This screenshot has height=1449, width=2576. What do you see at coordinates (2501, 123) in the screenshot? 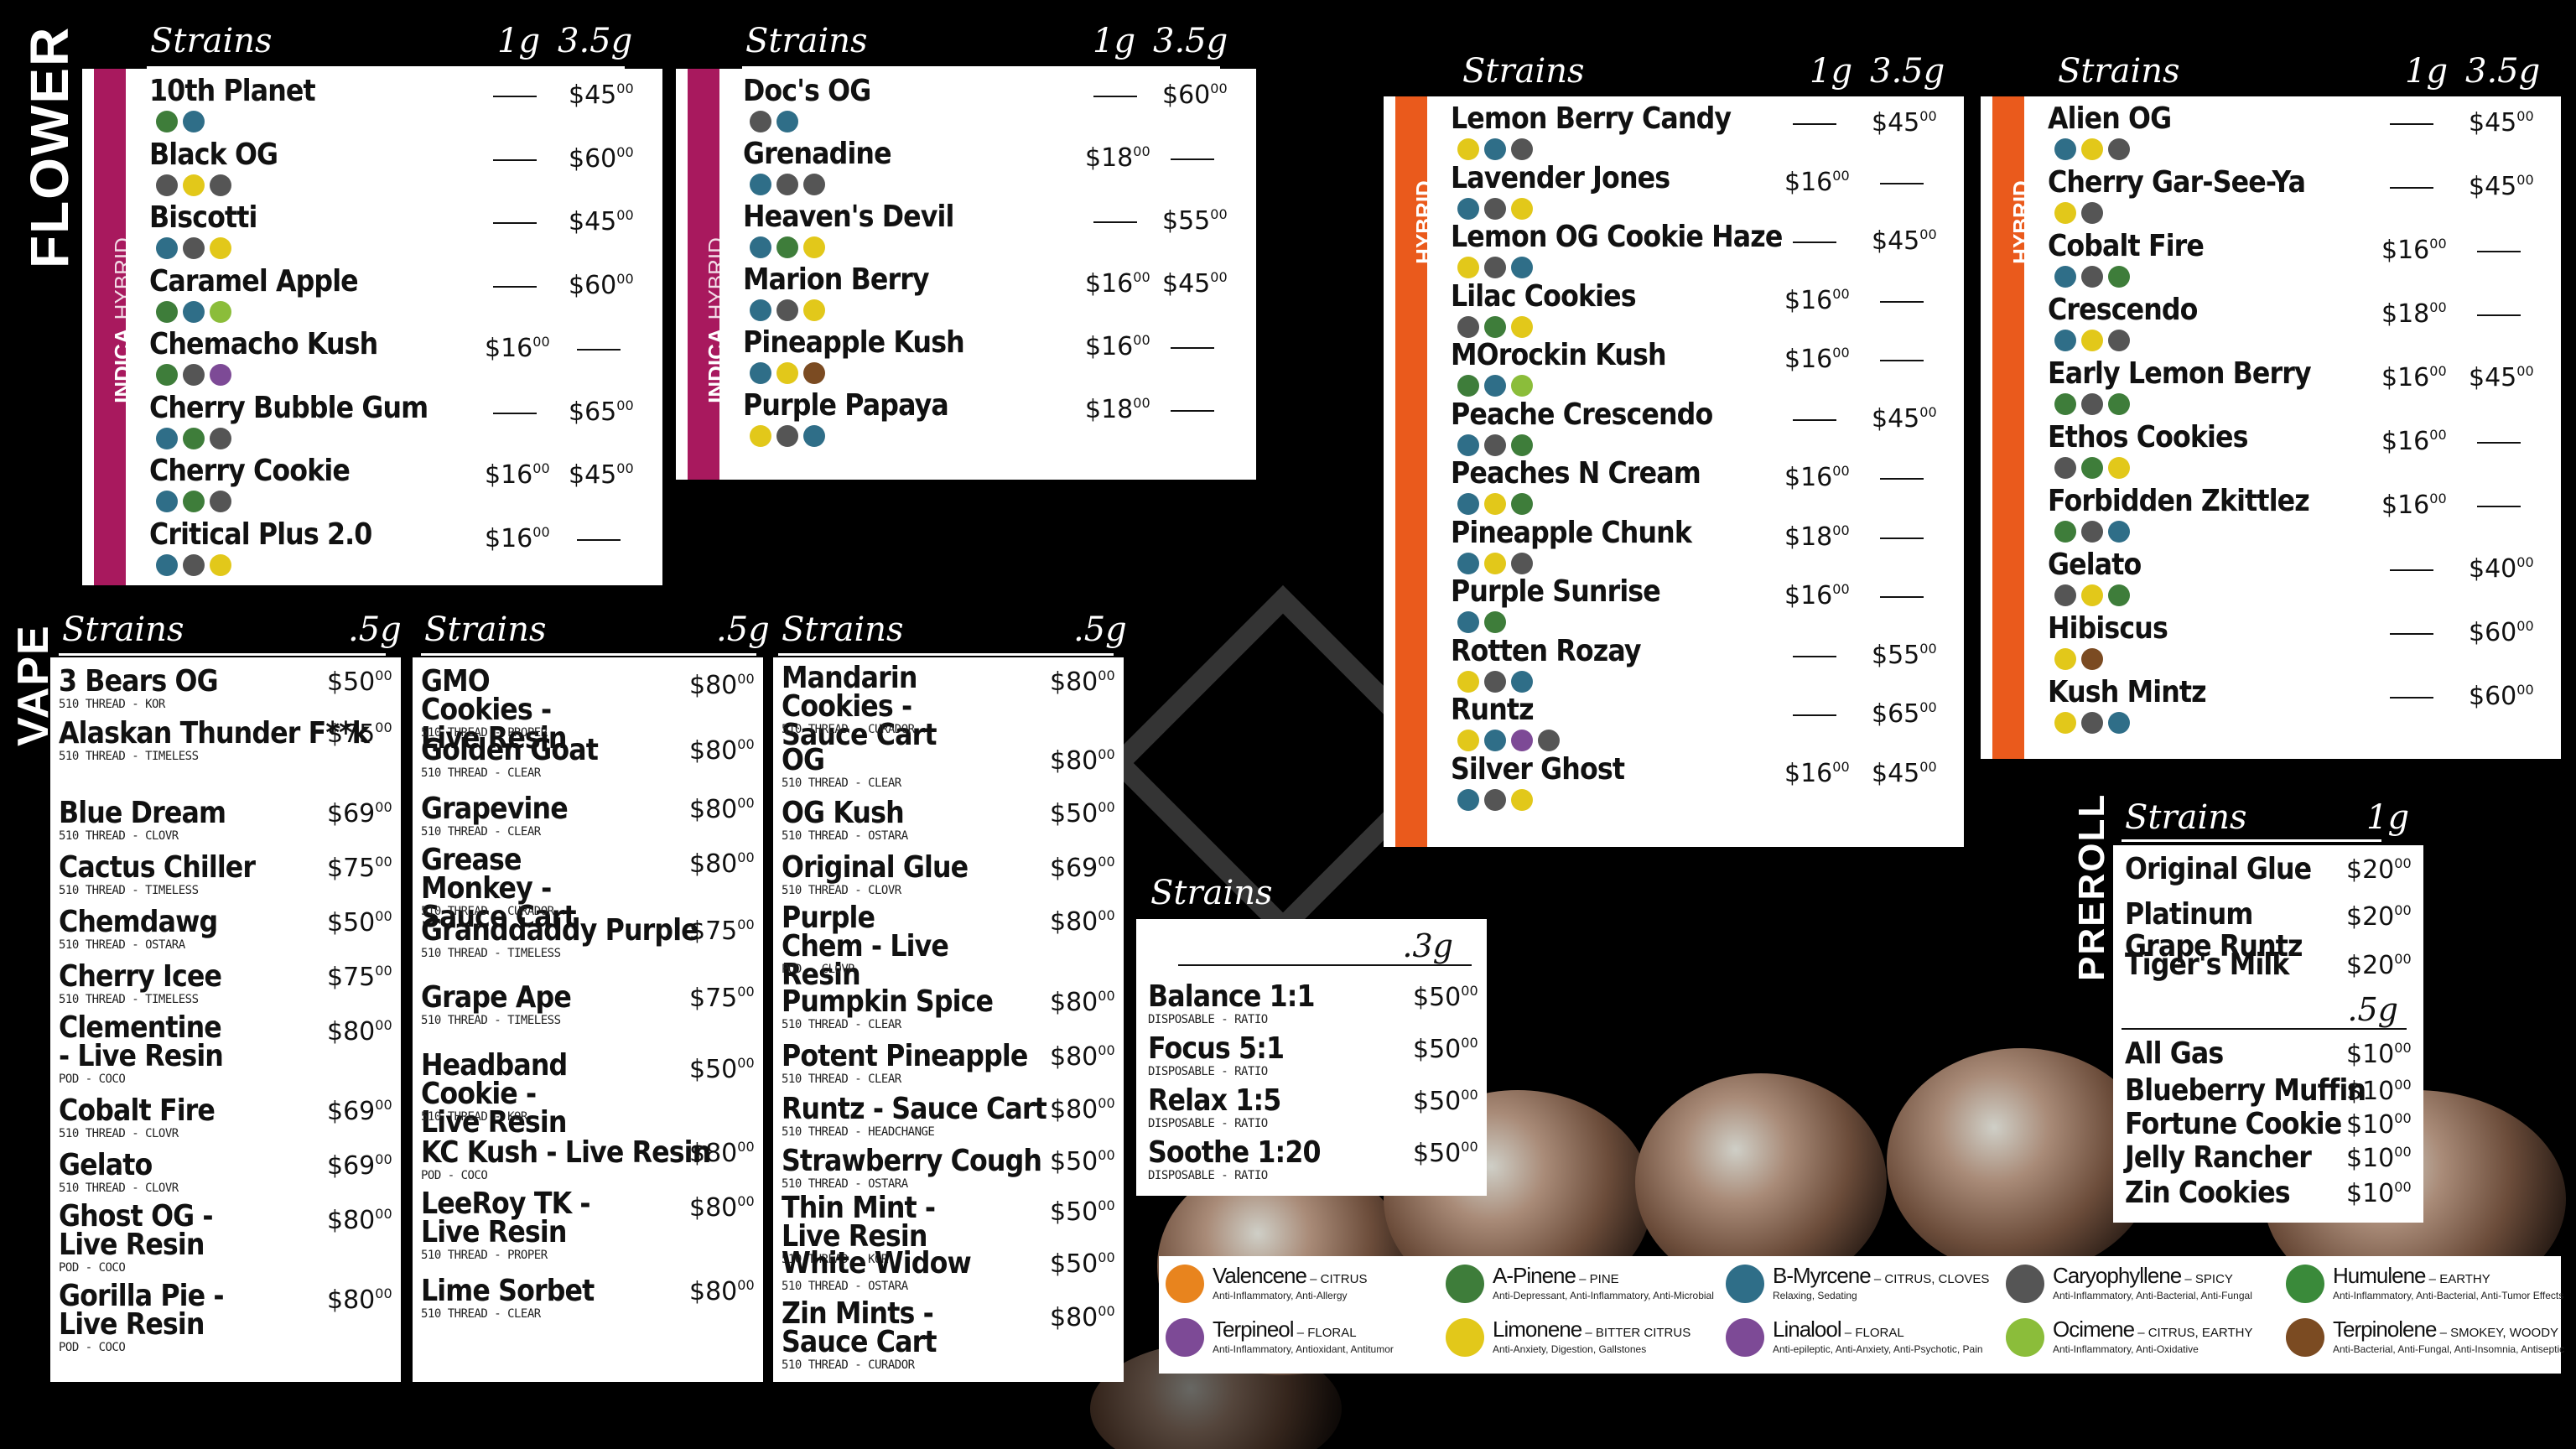
I see `price-3-5g: $4500` at bounding box center [2501, 123].